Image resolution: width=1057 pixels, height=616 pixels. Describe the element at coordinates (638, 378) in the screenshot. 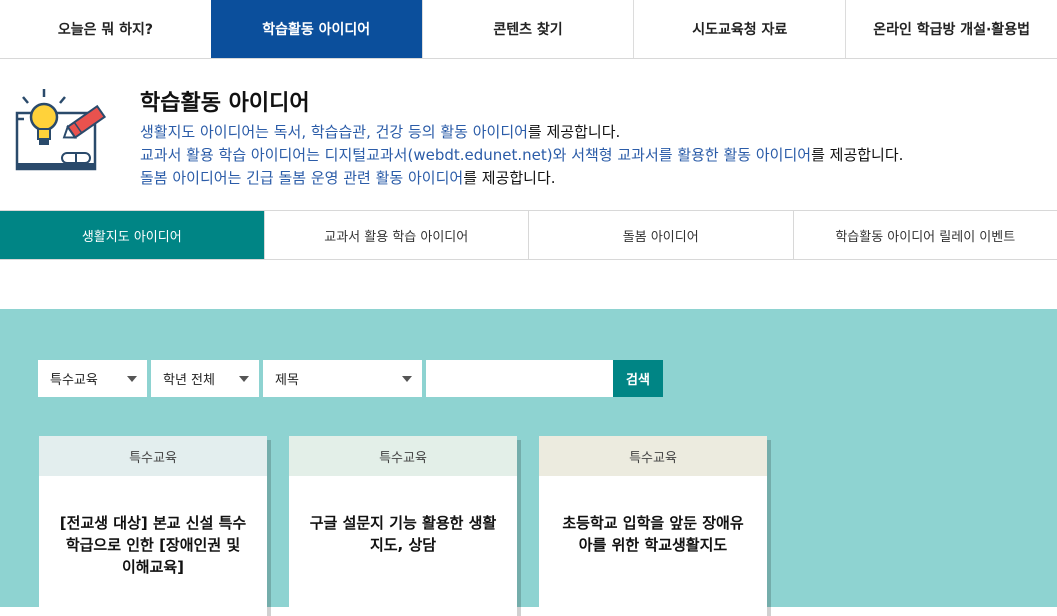

I see `search-button: 검색` at that location.